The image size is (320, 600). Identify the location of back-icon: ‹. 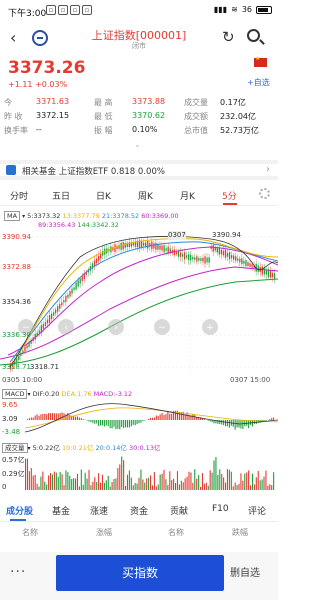
(13, 37).